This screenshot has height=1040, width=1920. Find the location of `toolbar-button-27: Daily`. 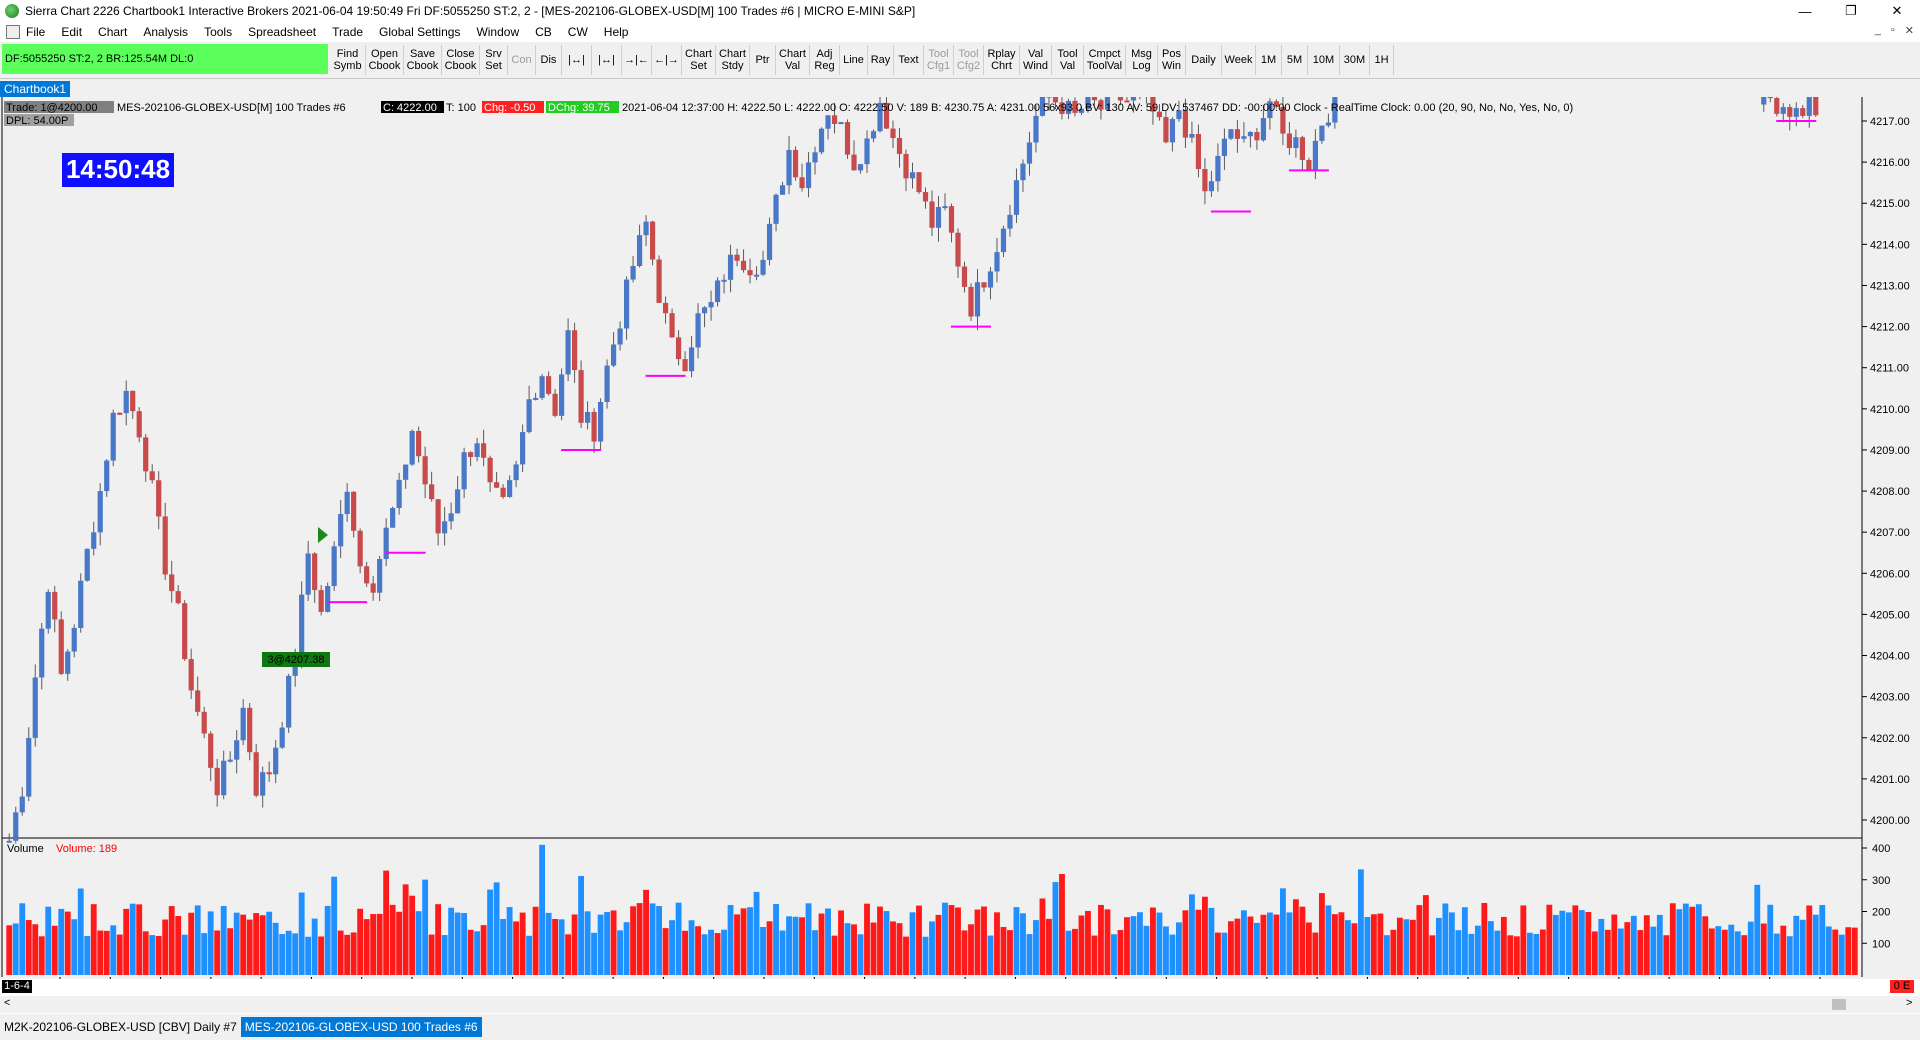

toolbar-button-27: Daily is located at coordinates (1204, 60).